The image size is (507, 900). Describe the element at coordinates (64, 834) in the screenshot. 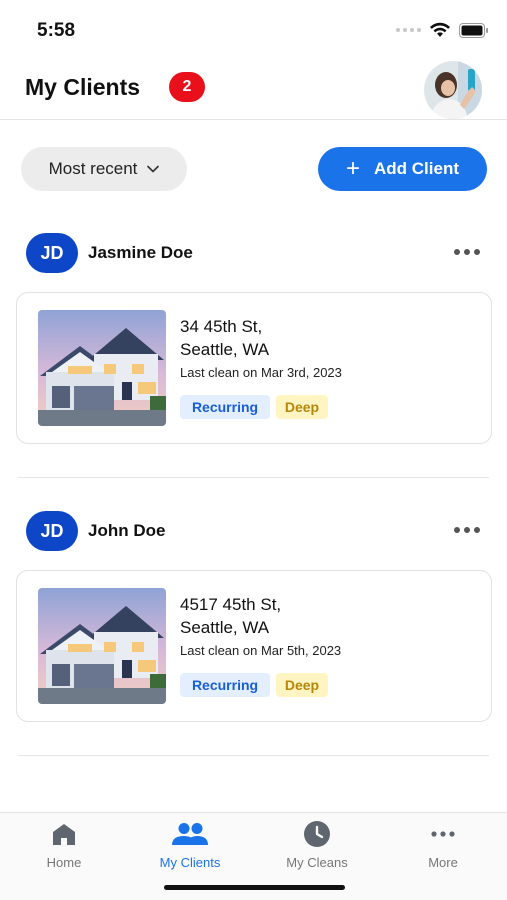

I see `home-icon` at that location.